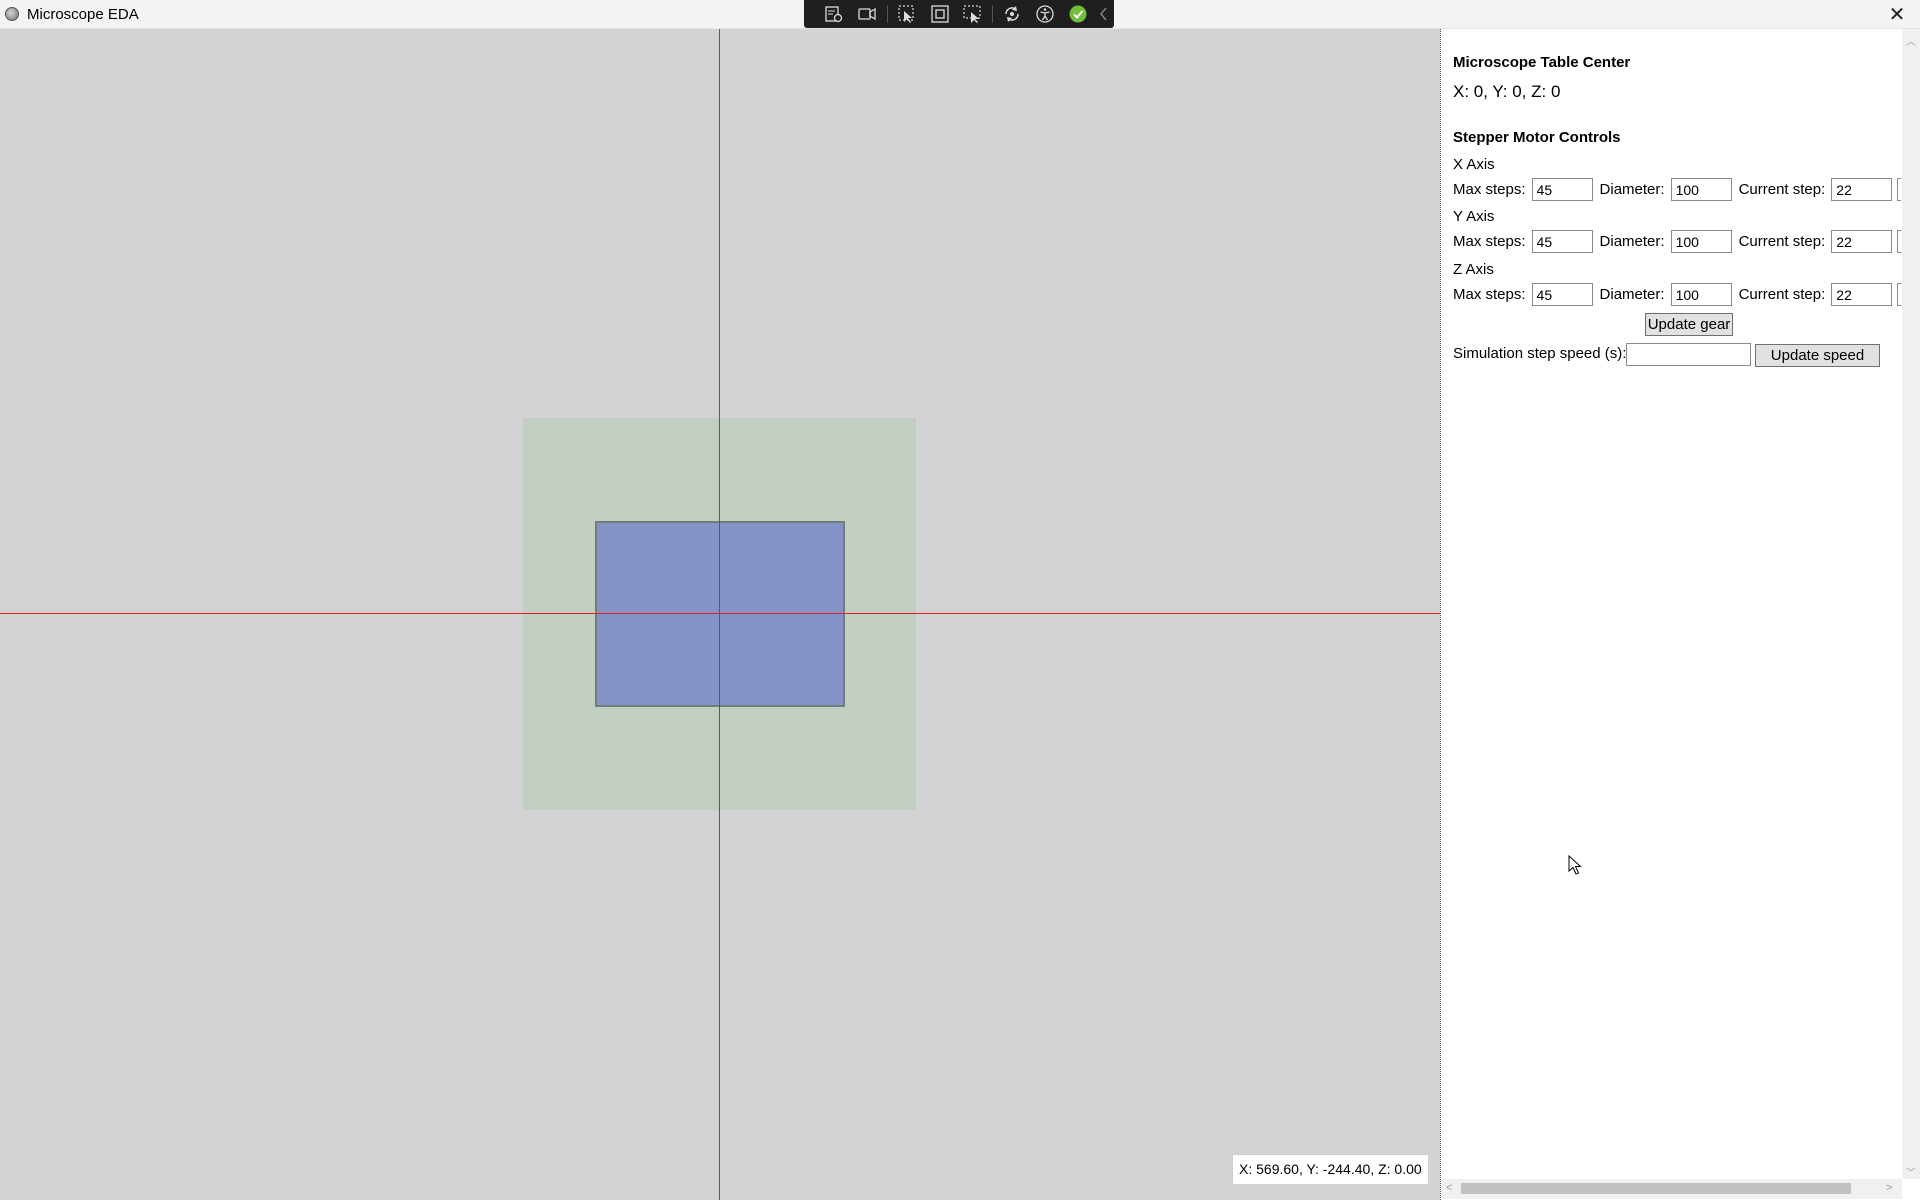 The width and height of the screenshot is (1920, 1200). What do you see at coordinates (1045, 14) in the screenshot?
I see `accessibility-icon` at bounding box center [1045, 14].